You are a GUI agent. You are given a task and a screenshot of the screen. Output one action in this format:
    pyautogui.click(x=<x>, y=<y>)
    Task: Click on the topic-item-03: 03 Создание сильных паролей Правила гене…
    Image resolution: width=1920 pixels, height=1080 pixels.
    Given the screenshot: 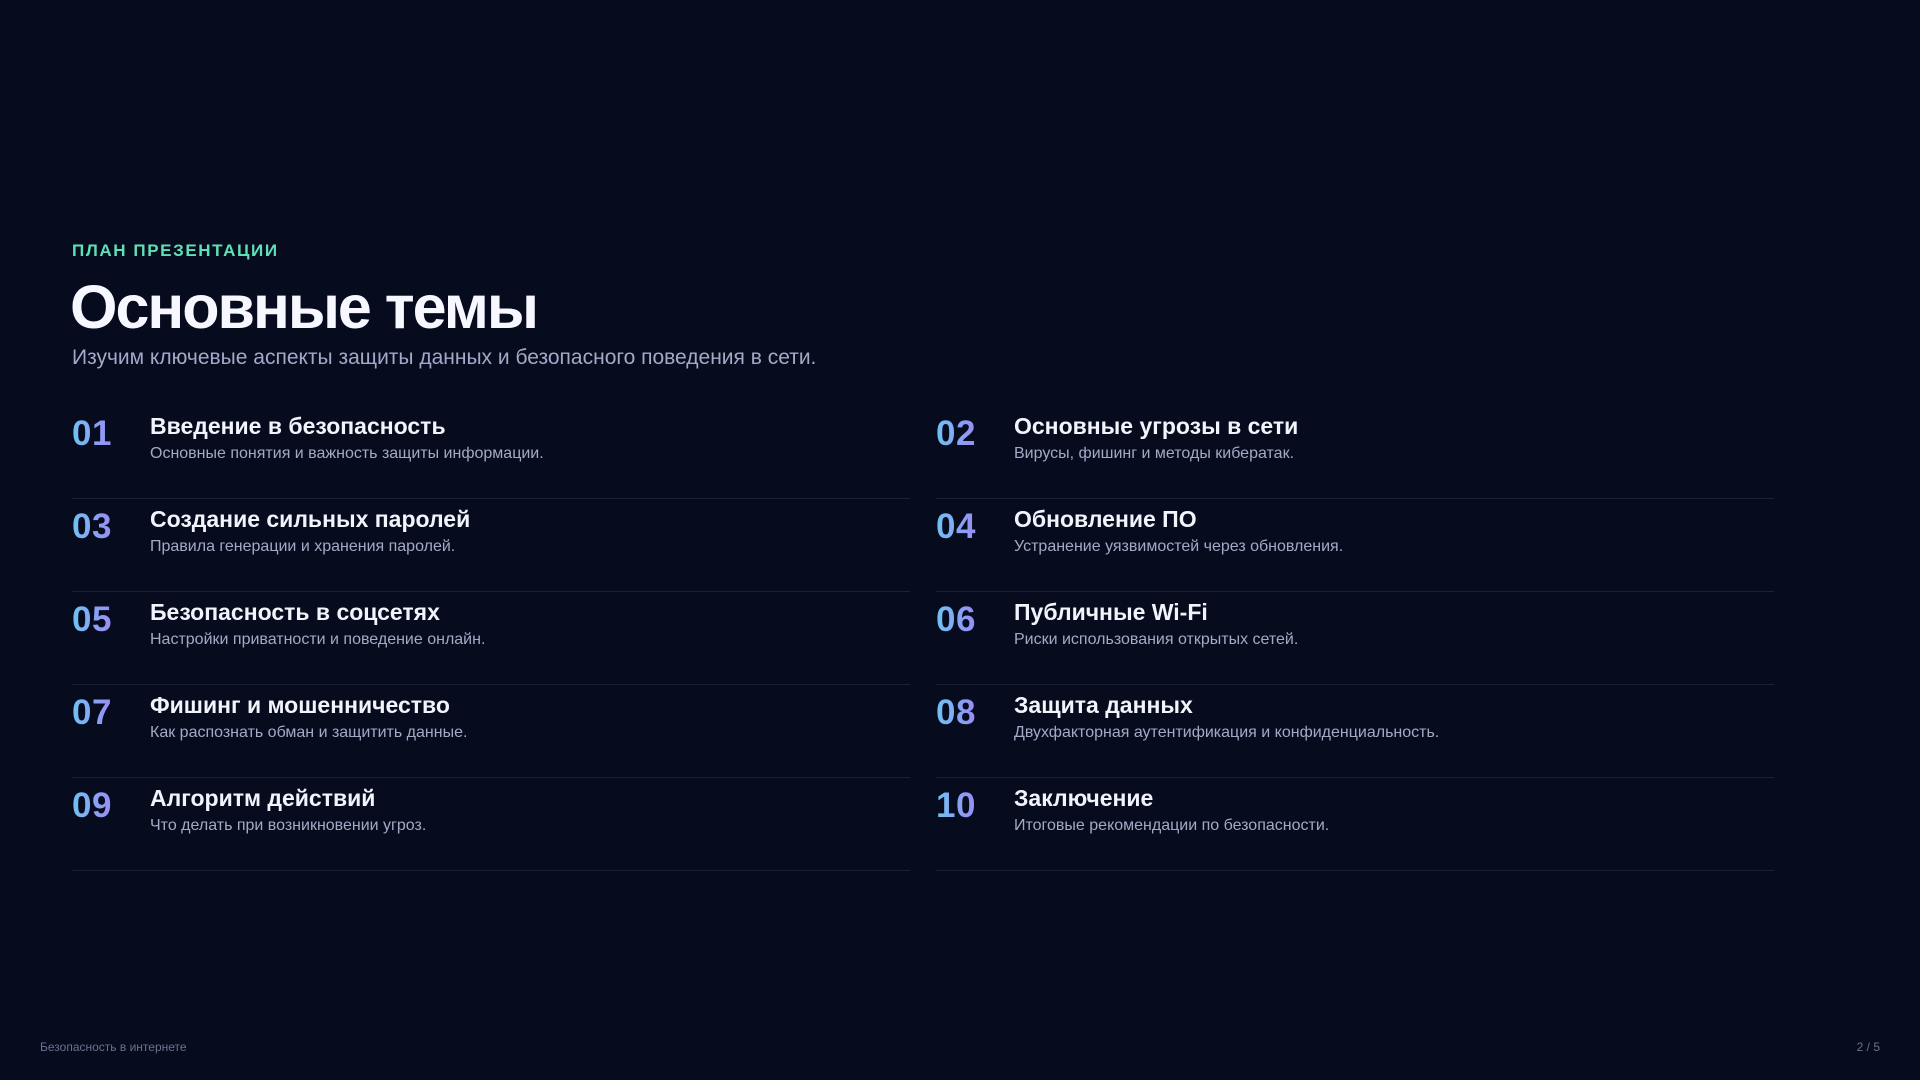 What is the action you would take?
    pyautogui.click(x=491, y=545)
    